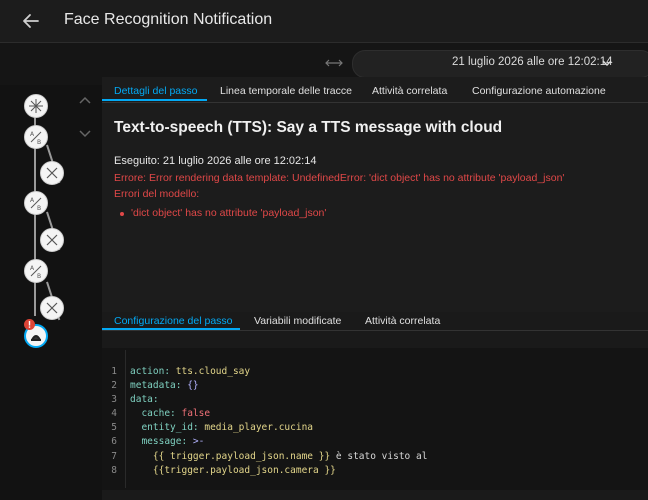 This screenshot has height=500, width=648. Describe the element at coordinates (114, 399) in the screenshot. I see `line-number: 3` at that location.